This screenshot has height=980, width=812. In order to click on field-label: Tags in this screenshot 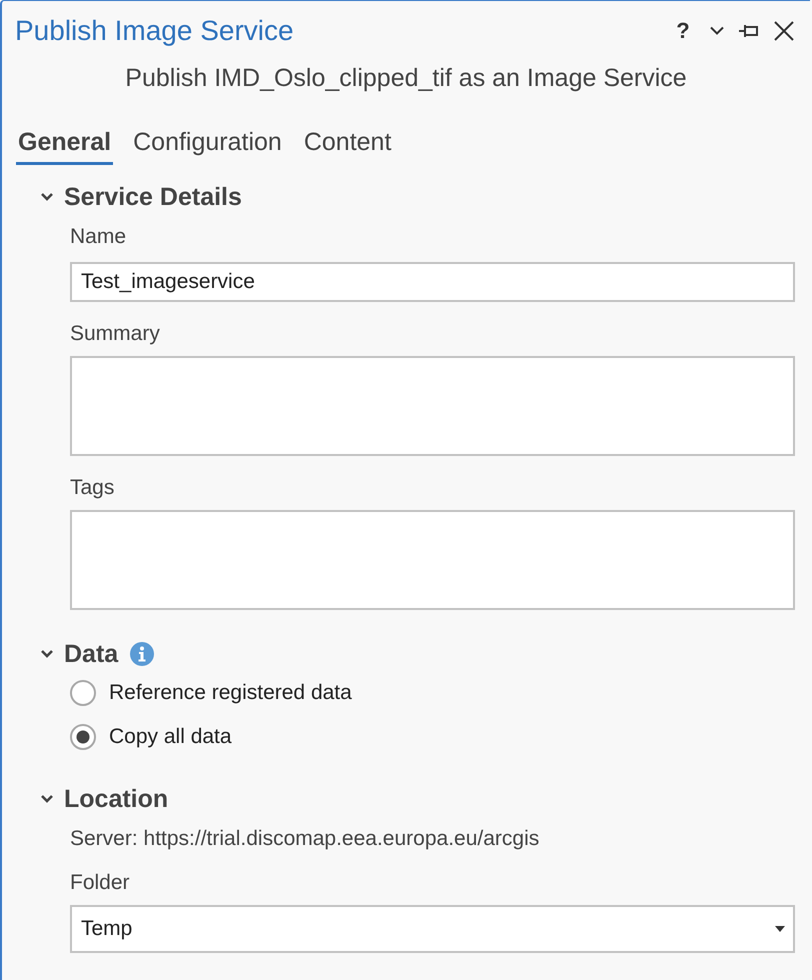, I will do `click(92, 488)`.